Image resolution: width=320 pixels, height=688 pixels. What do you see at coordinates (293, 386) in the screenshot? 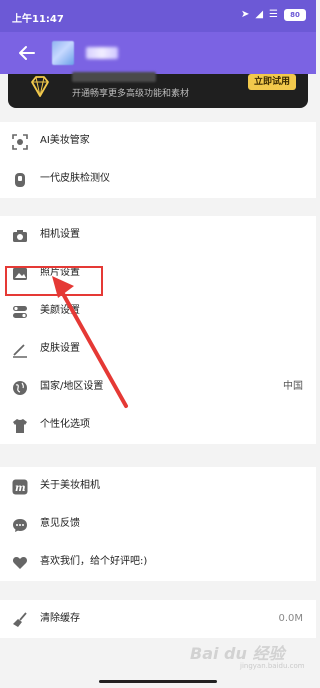
I see `region-value: 中国` at bounding box center [293, 386].